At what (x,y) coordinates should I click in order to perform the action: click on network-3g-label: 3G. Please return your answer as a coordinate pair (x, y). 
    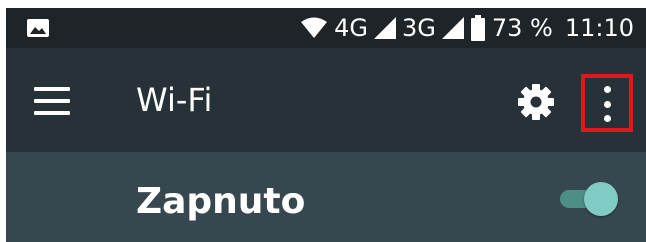
    Looking at the image, I should click on (418, 28).